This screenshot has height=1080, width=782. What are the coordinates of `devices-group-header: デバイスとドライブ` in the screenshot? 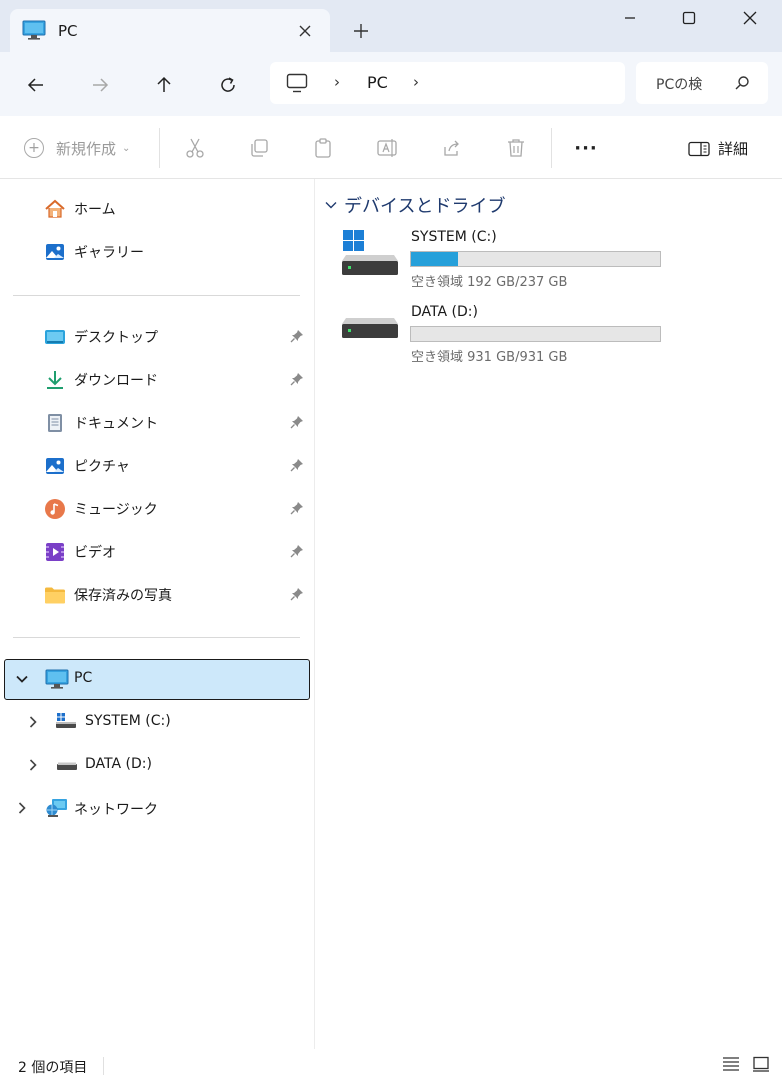 It's located at (414, 205).